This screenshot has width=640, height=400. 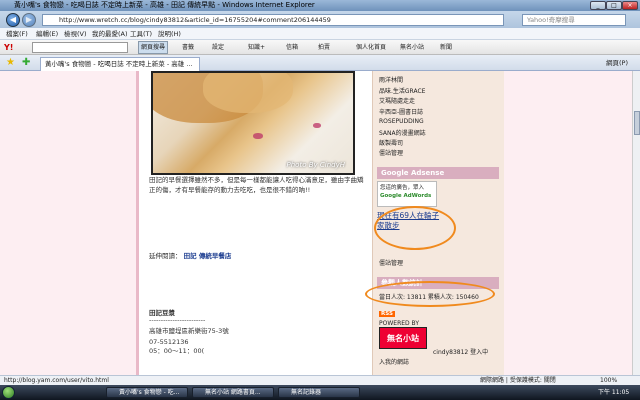 I want to click on status-zone: 網際網路 | 受保護模式: 關閉, so click(x=518, y=380).